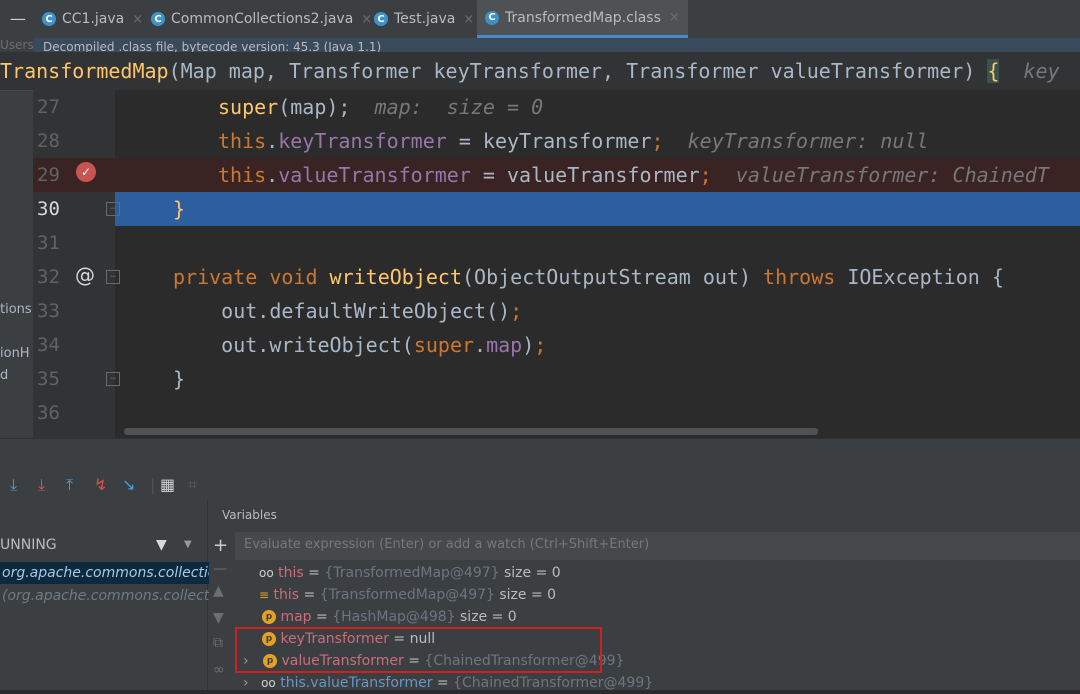 Image resolution: width=1080 pixels, height=694 pixels. What do you see at coordinates (41, 485) in the screenshot?
I see `step-into-icon: ⤓` at bounding box center [41, 485].